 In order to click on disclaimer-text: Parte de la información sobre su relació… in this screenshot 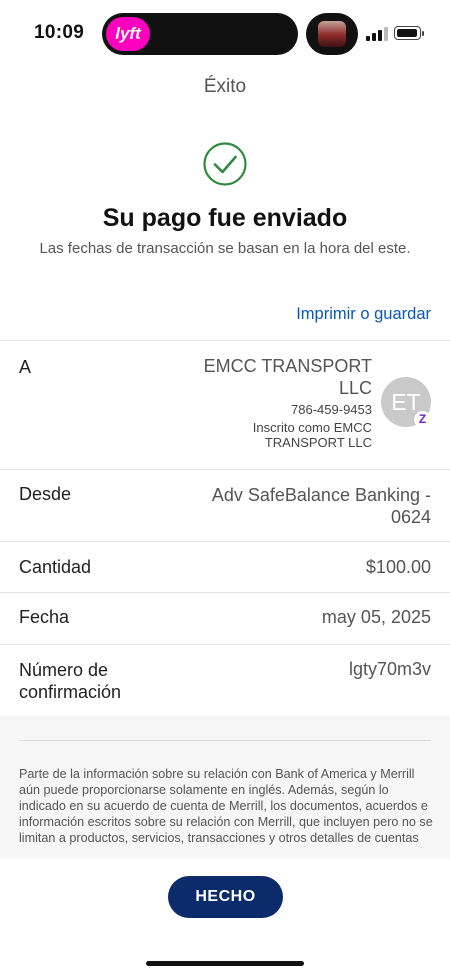, I will do `click(226, 806)`.